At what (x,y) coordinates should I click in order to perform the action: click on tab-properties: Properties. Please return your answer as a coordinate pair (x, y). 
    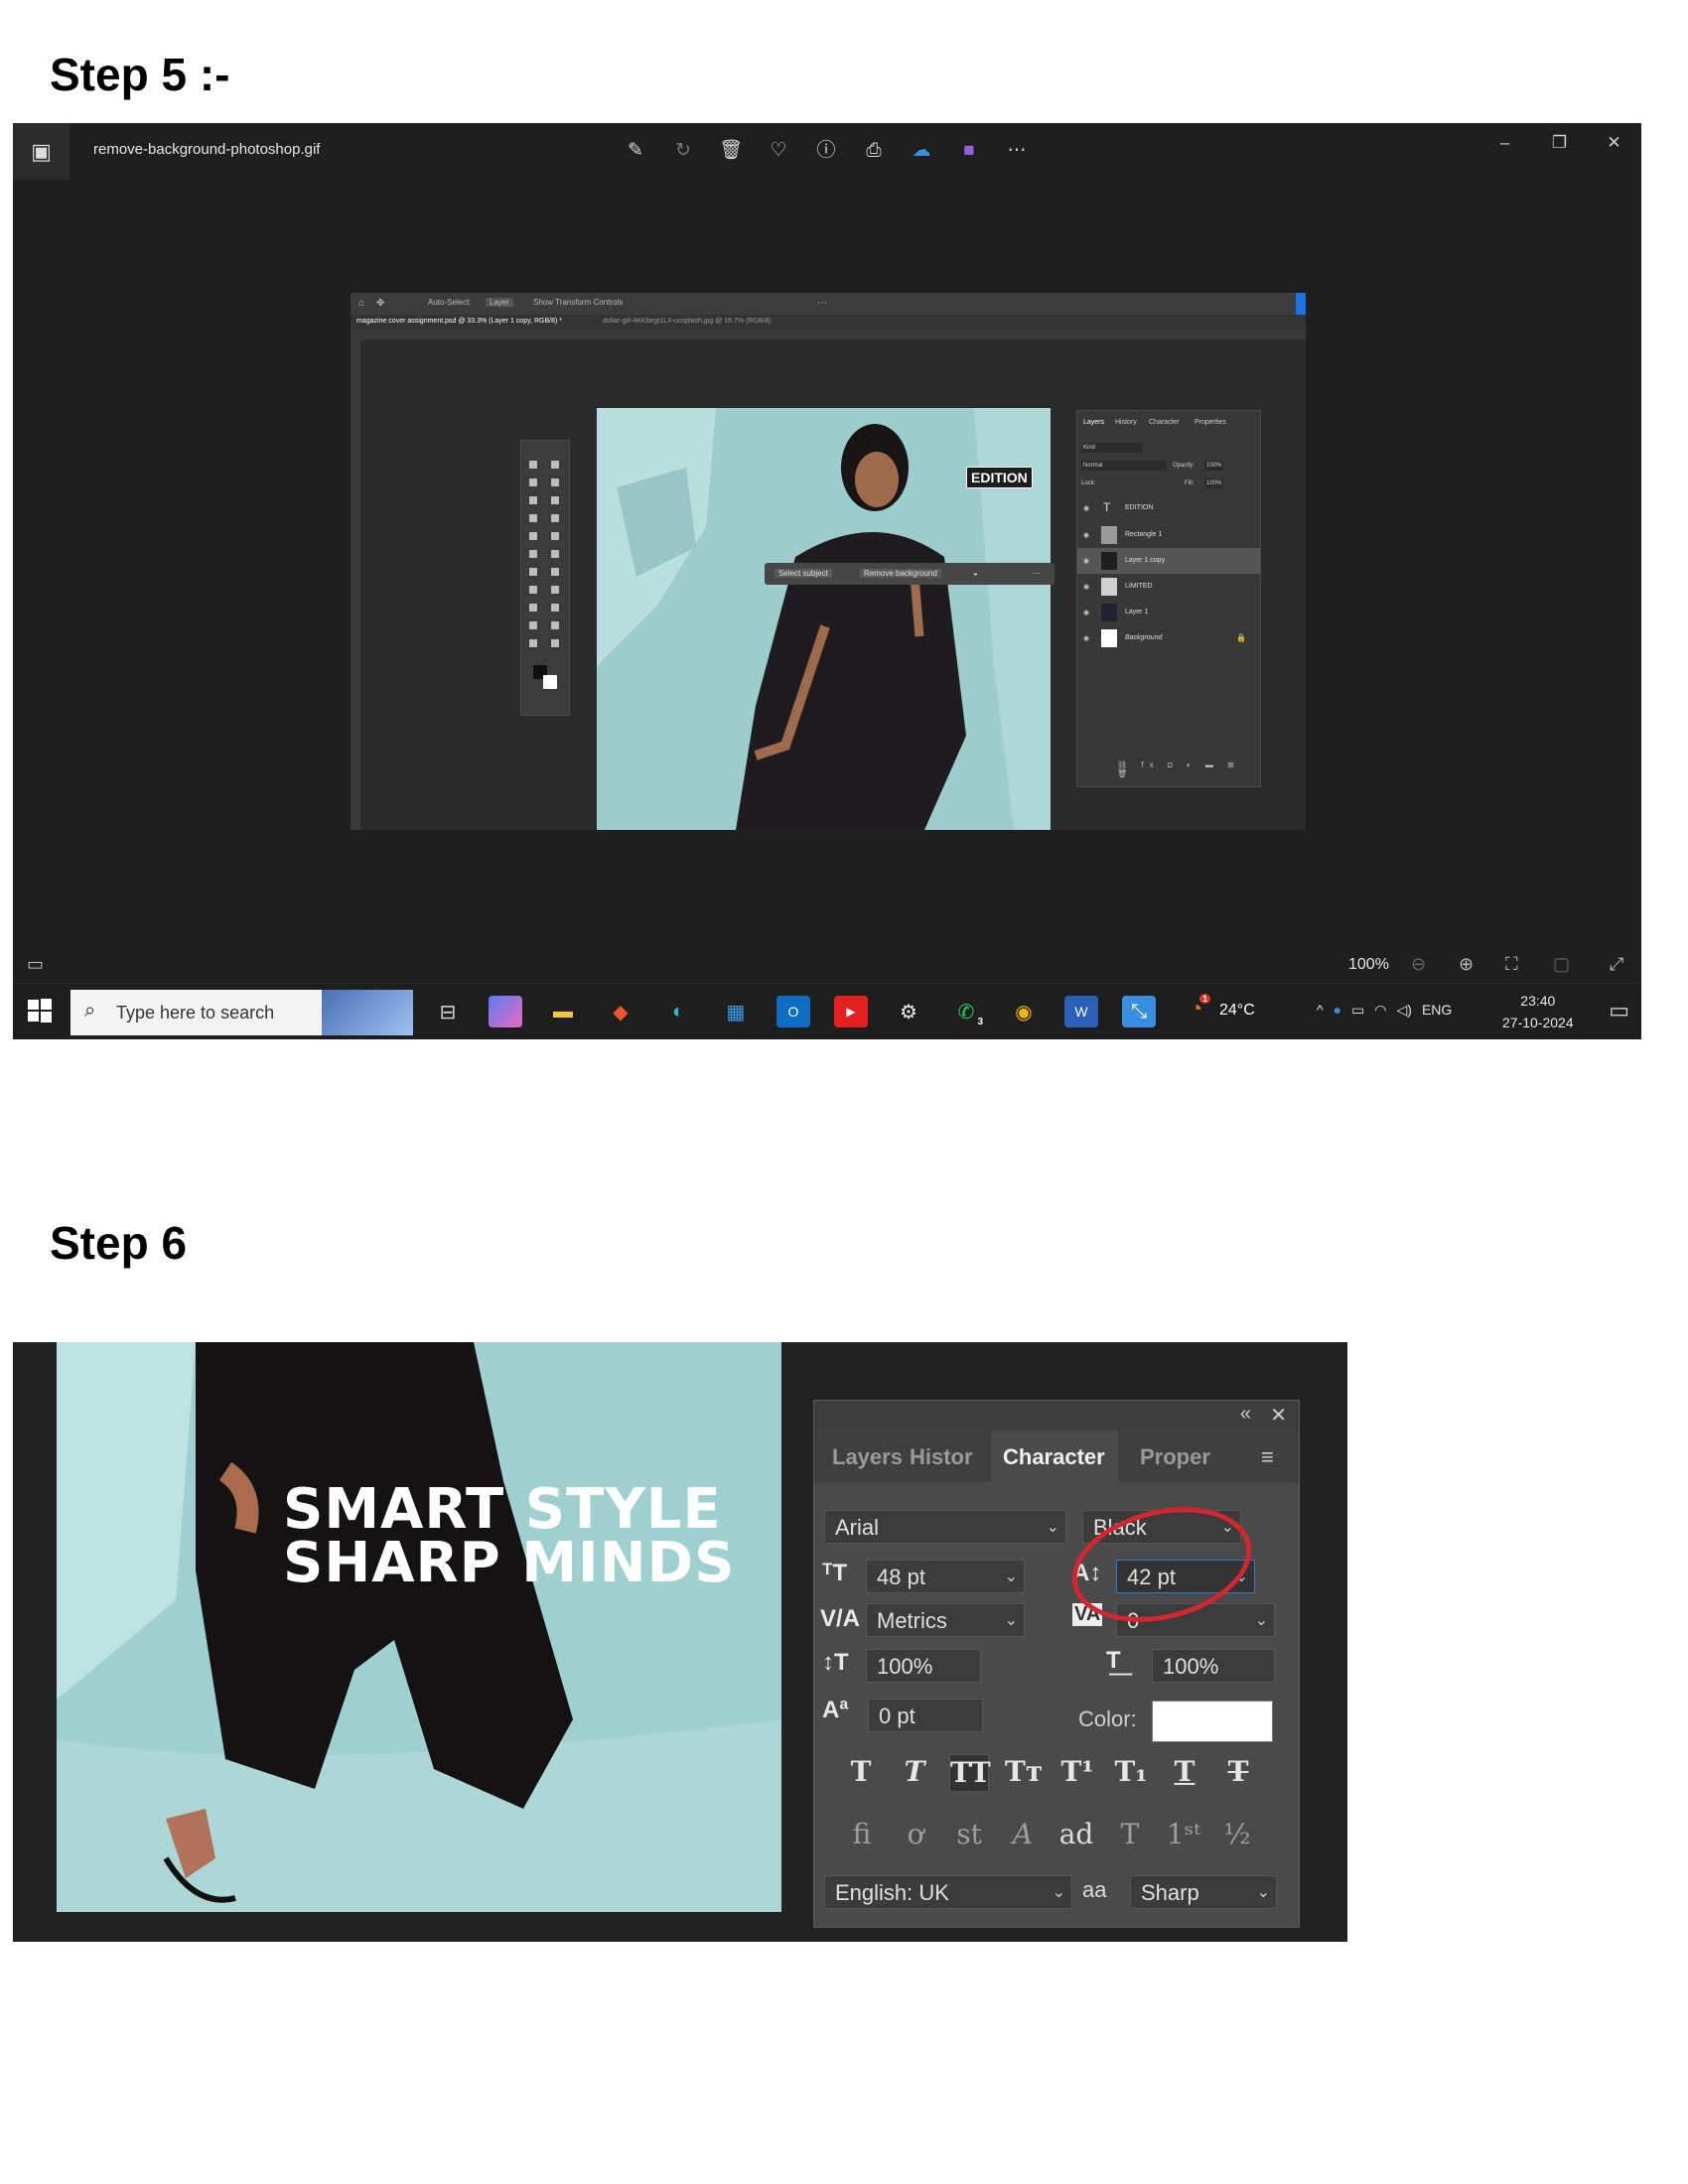
    Looking at the image, I should click on (1210, 422).